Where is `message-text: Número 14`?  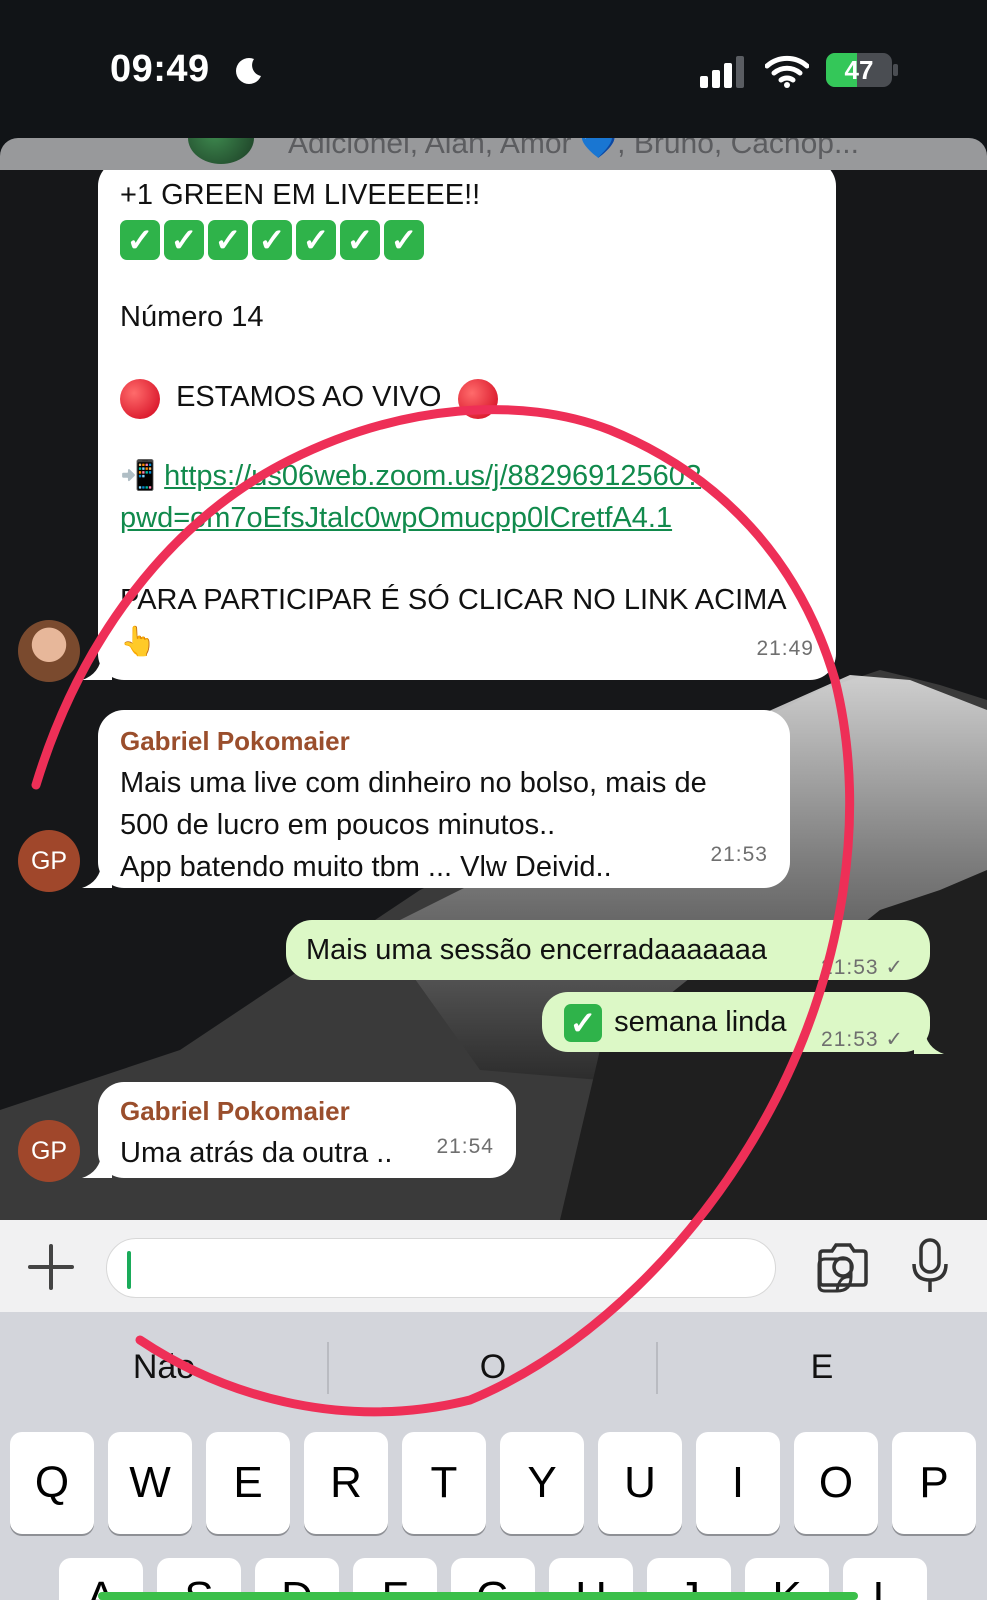
message-text: Número 14 is located at coordinates (192, 317).